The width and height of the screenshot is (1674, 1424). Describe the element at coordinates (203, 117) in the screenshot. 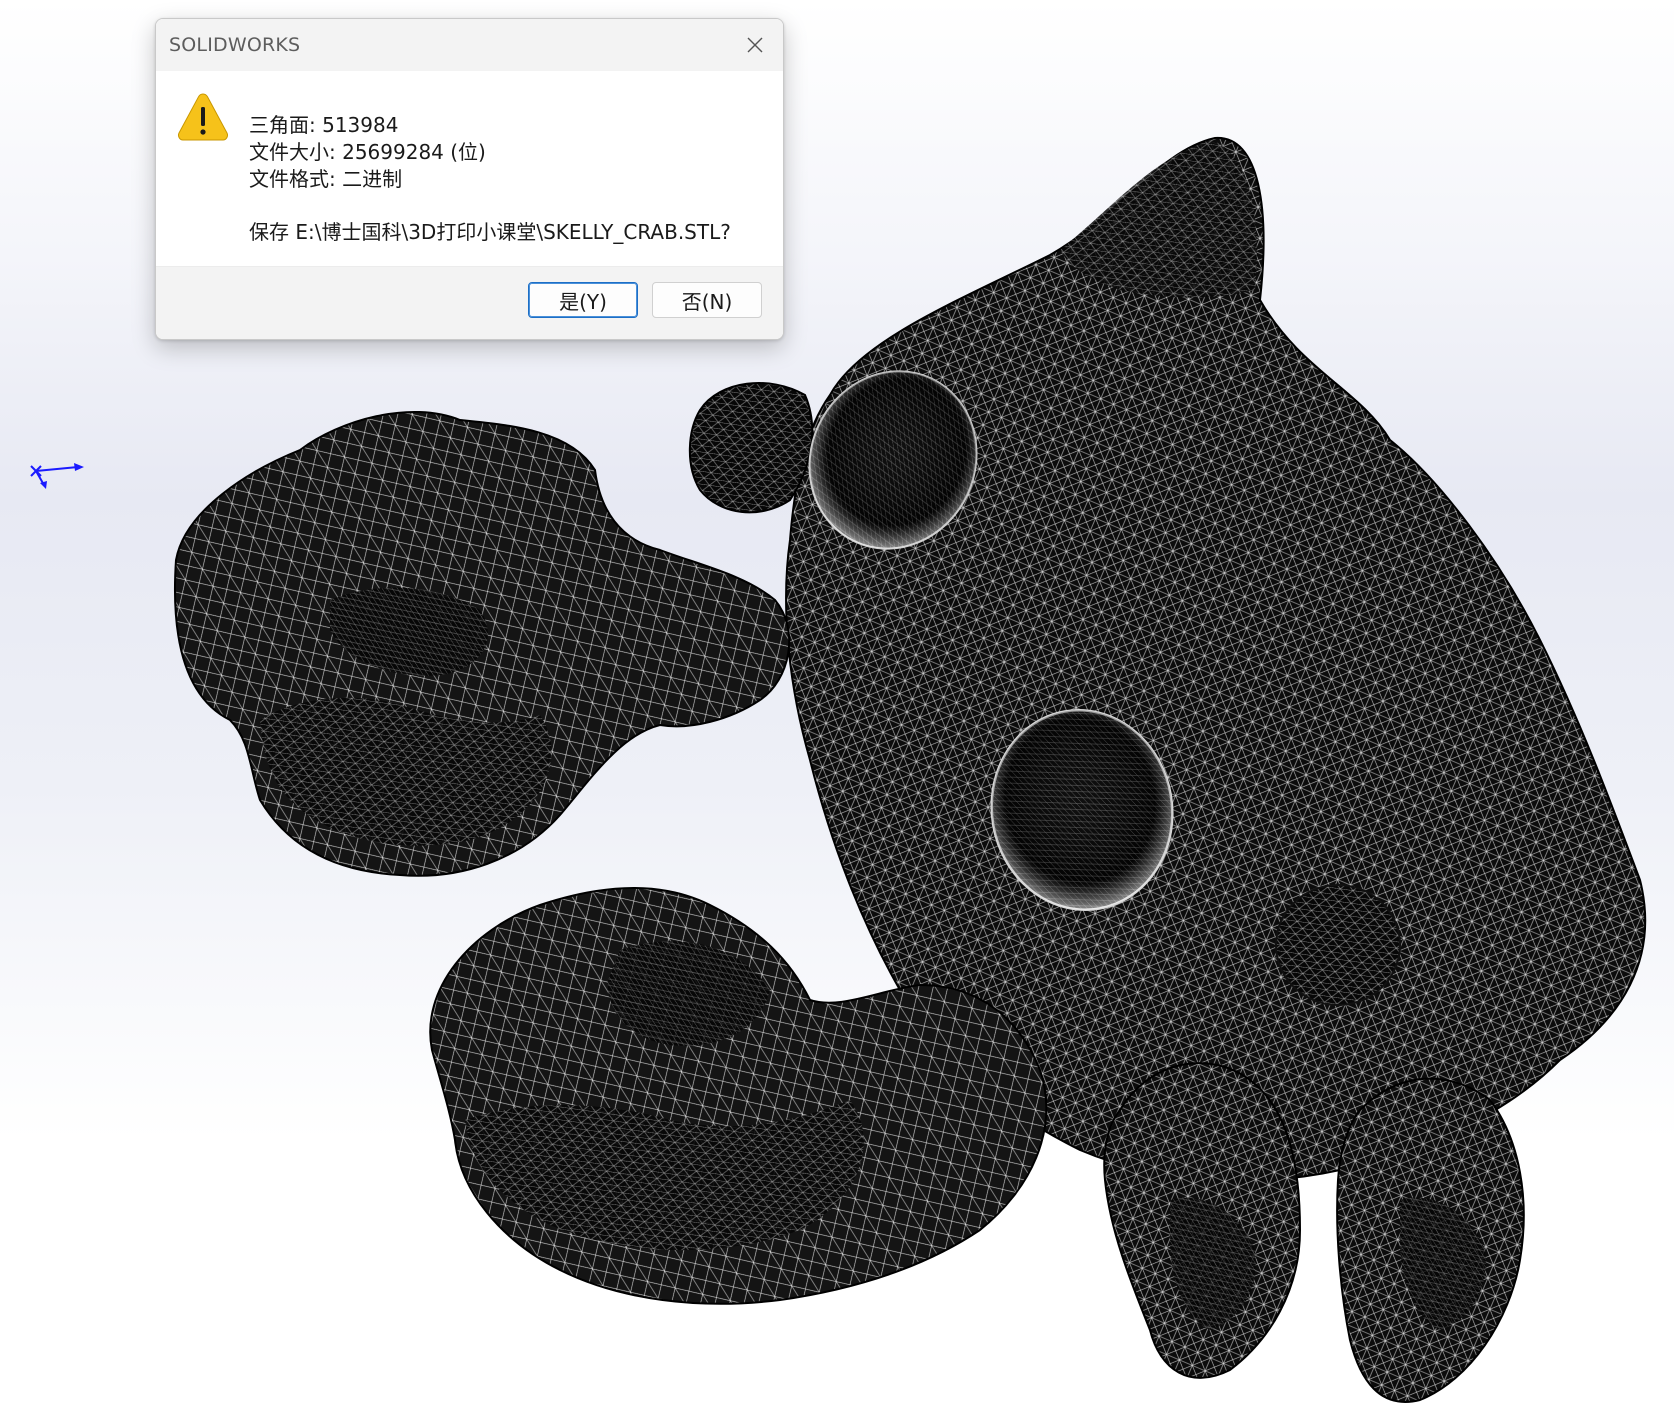

I see `warning-icon` at that location.